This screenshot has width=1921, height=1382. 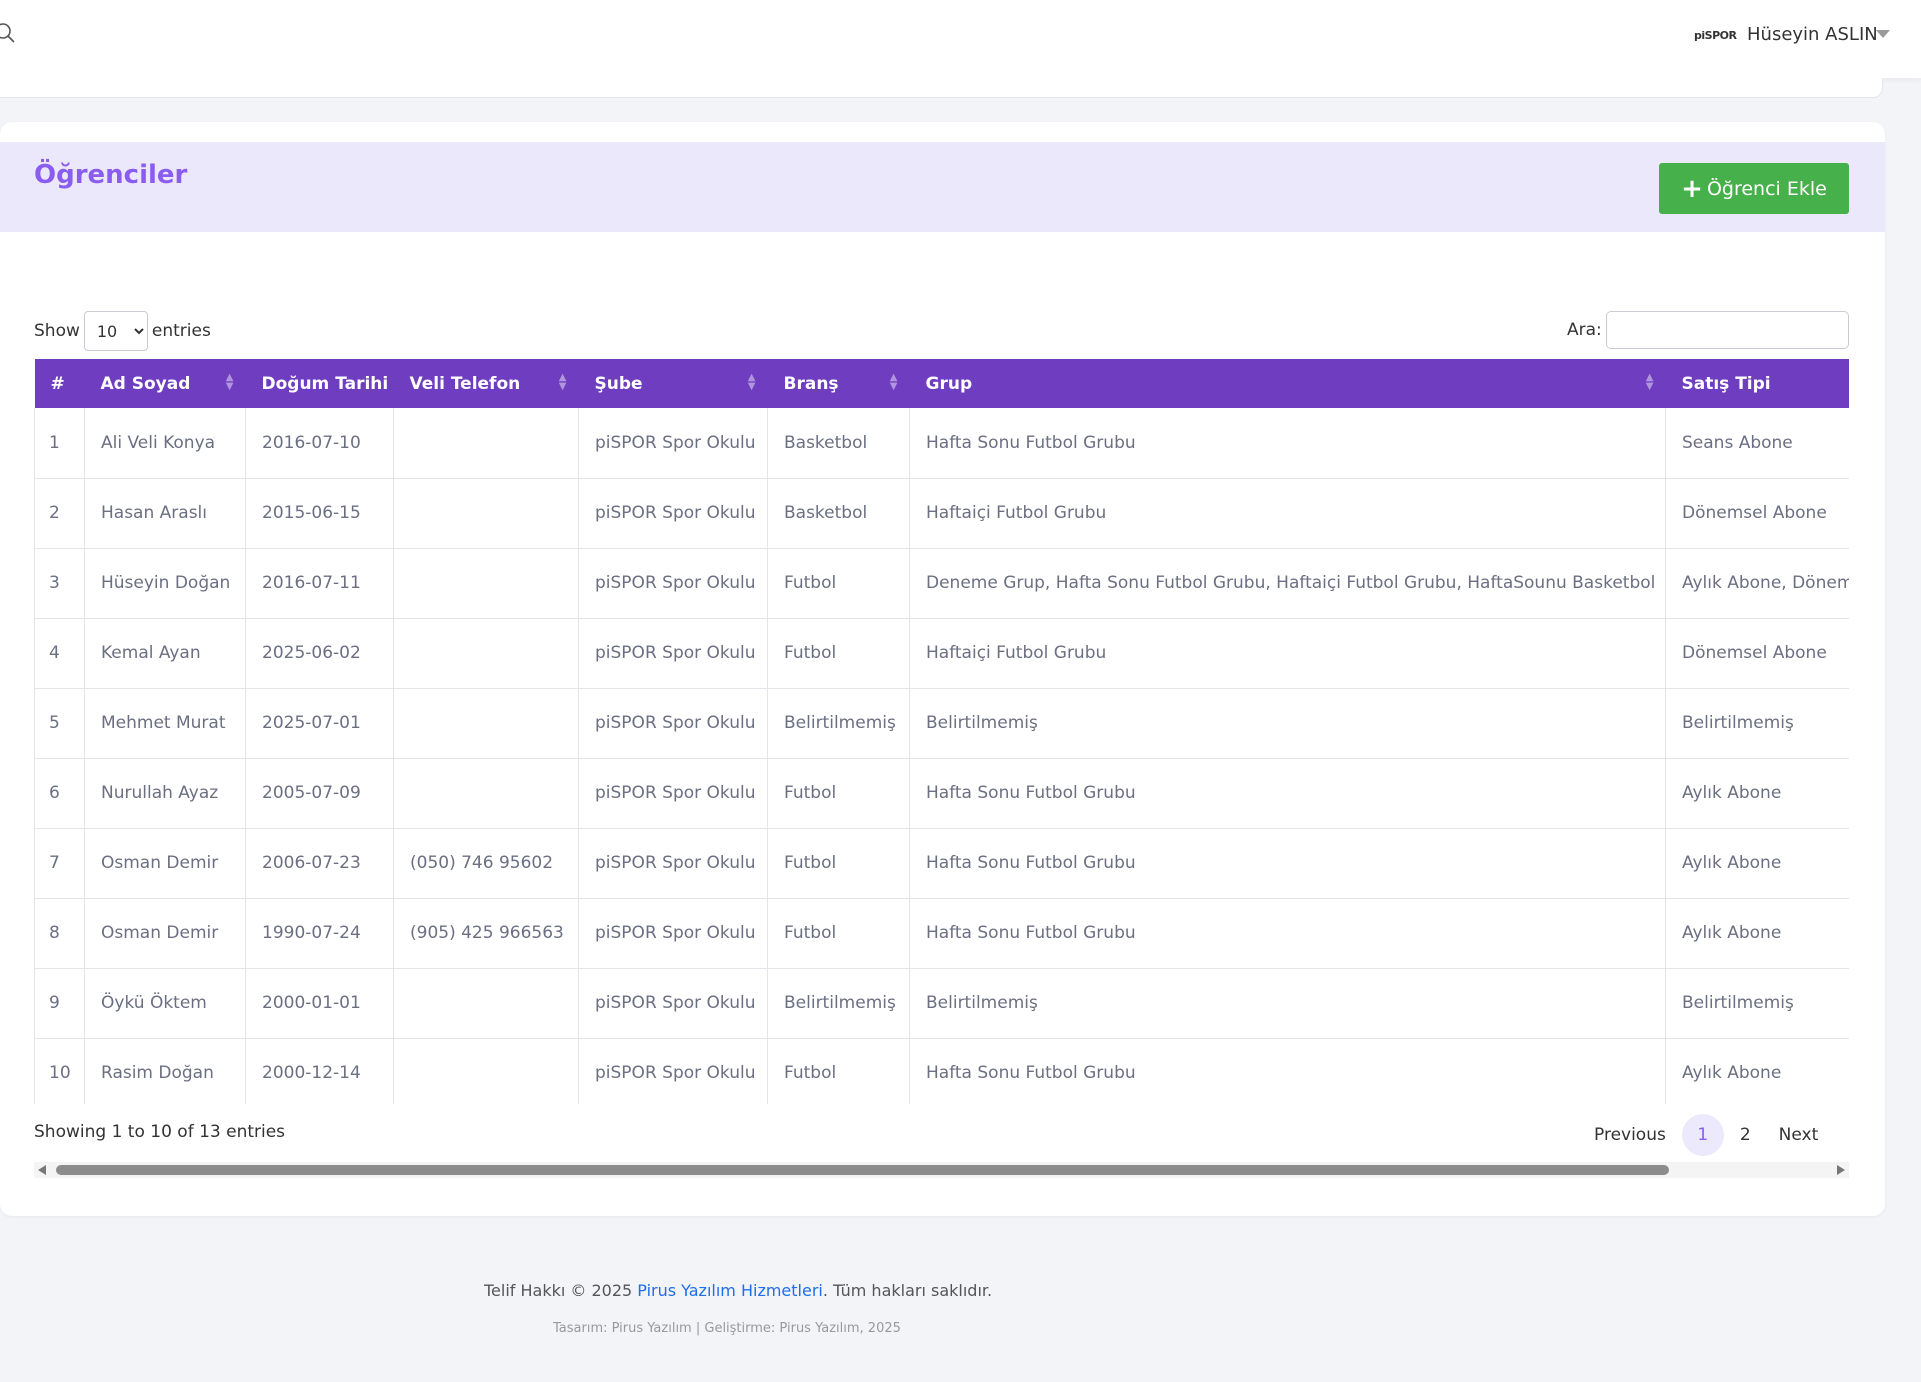 I want to click on copyright-suffix: . Tüm hakları saklıdır., so click(x=907, y=1290).